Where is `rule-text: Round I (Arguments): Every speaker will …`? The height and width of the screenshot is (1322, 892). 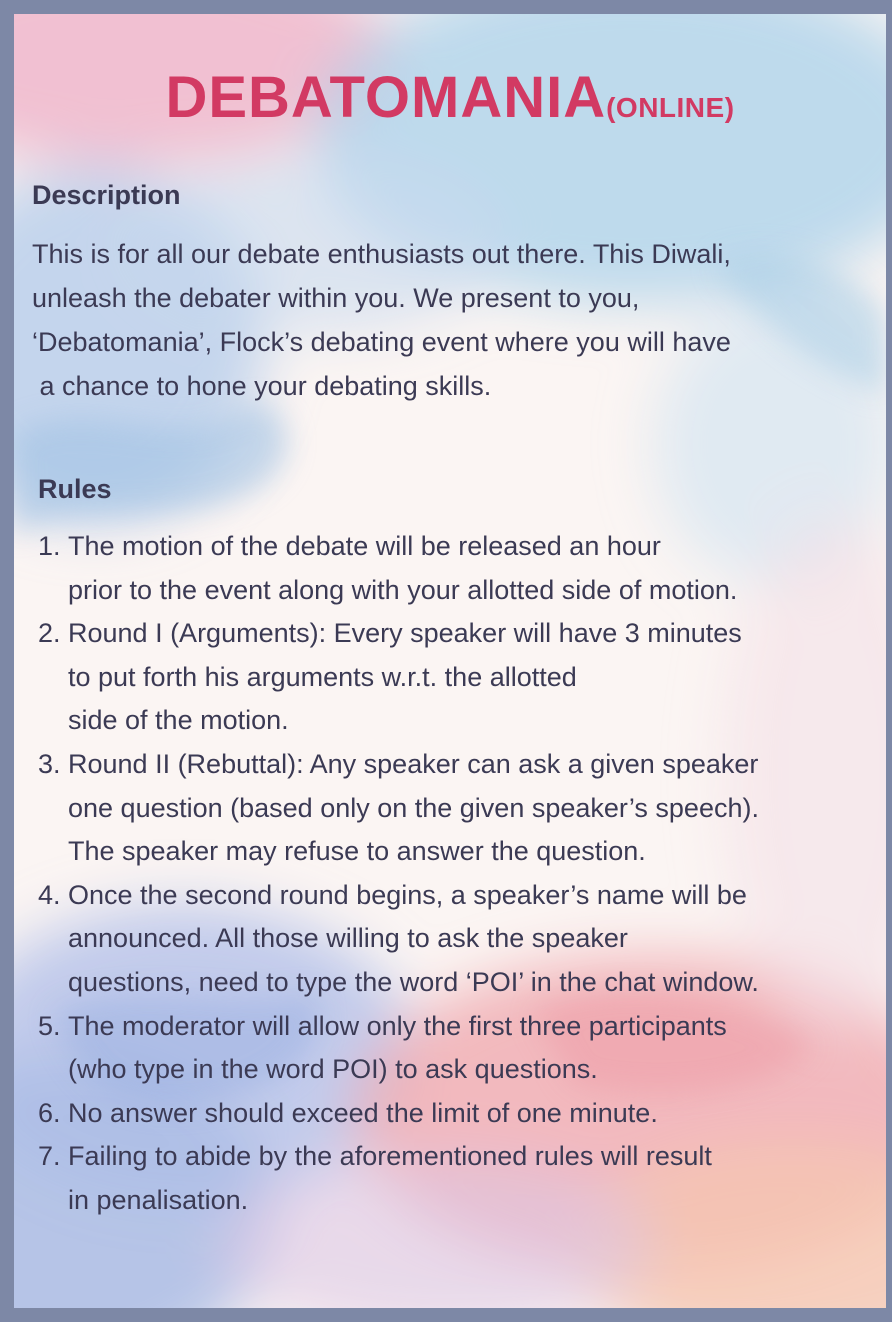
rule-text: Round I (Arguments): Every speaker will … is located at coordinates (405, 633).